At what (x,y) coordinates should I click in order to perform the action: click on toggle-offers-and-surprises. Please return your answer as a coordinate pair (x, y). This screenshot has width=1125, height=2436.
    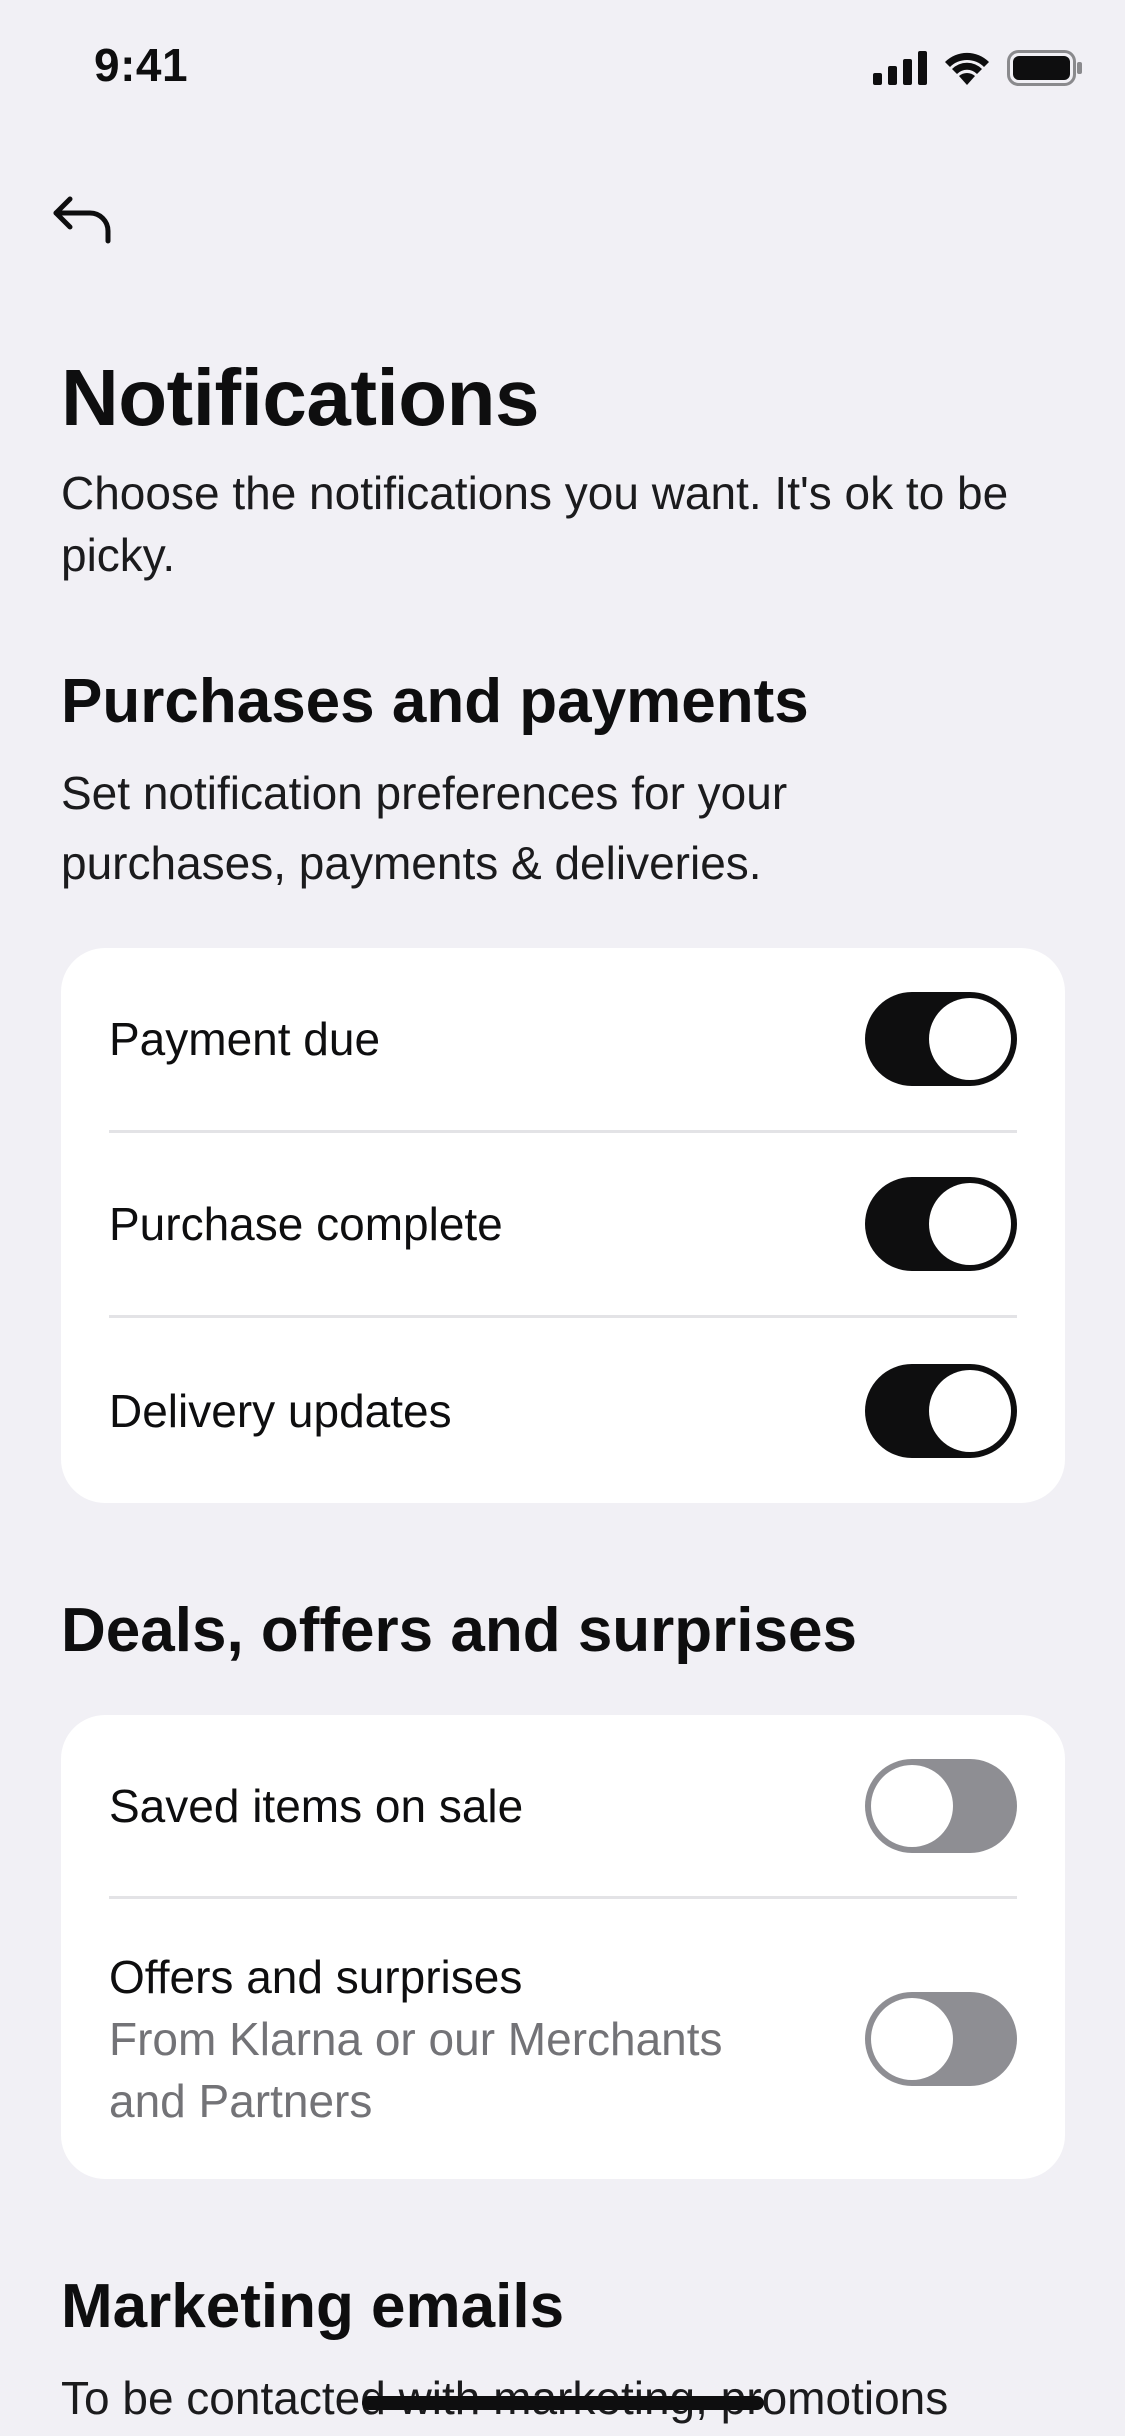
    Looking at the image, I should click on (941, 2039).